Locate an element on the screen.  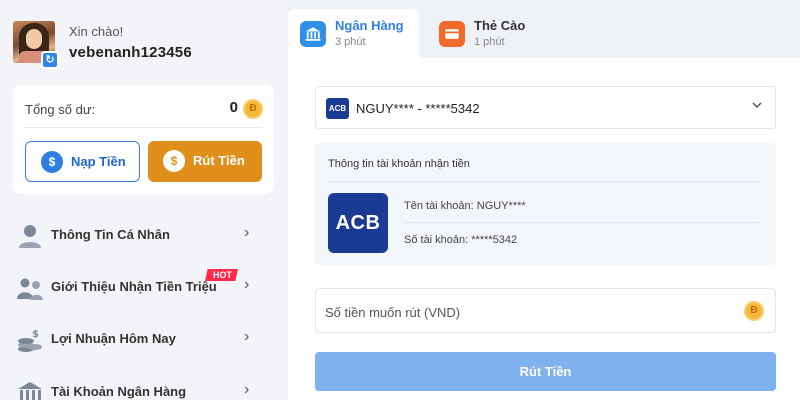
method-tabs: Ngân Hàng 3 phút Thẻ Cào 1 phút is located at coordinates (544, 29).